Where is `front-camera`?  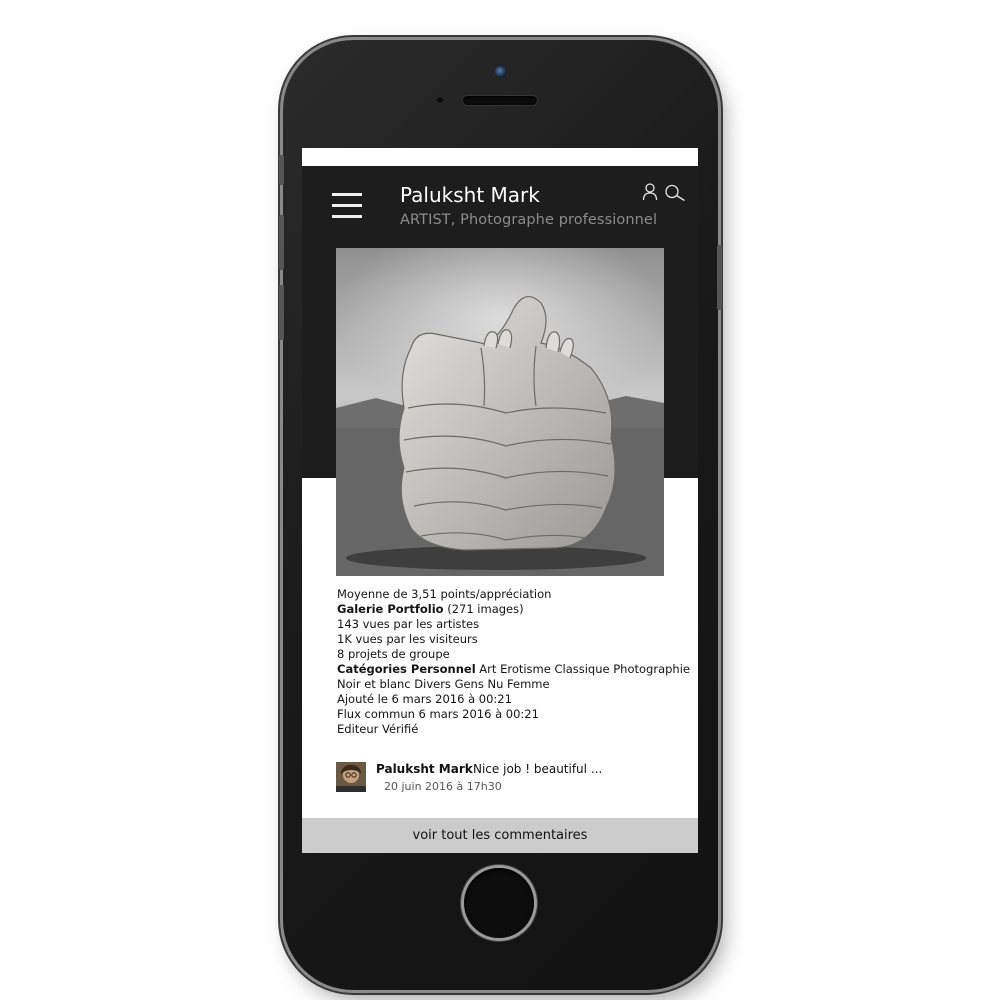
front-camera is located at coordinates (501, 72).